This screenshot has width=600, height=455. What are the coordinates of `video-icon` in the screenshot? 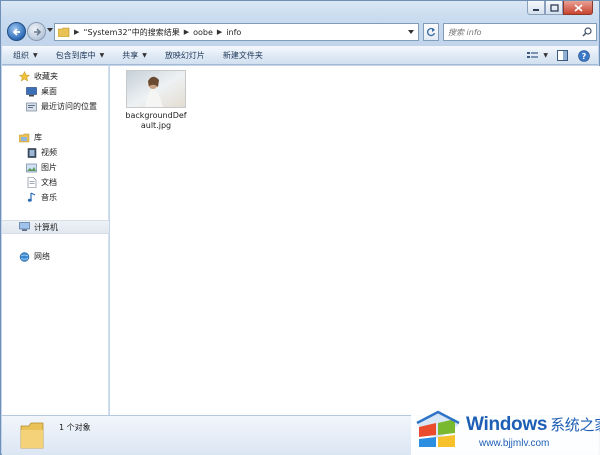 It's located at (31, 152).